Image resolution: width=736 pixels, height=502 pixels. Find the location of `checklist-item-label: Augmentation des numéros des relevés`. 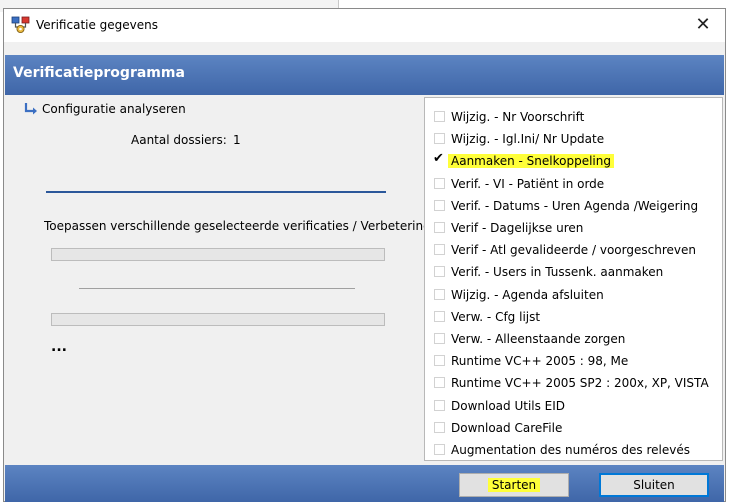

checklist-item-label: Augmentation des numéros des relevés is located at coordinates (570, 450).